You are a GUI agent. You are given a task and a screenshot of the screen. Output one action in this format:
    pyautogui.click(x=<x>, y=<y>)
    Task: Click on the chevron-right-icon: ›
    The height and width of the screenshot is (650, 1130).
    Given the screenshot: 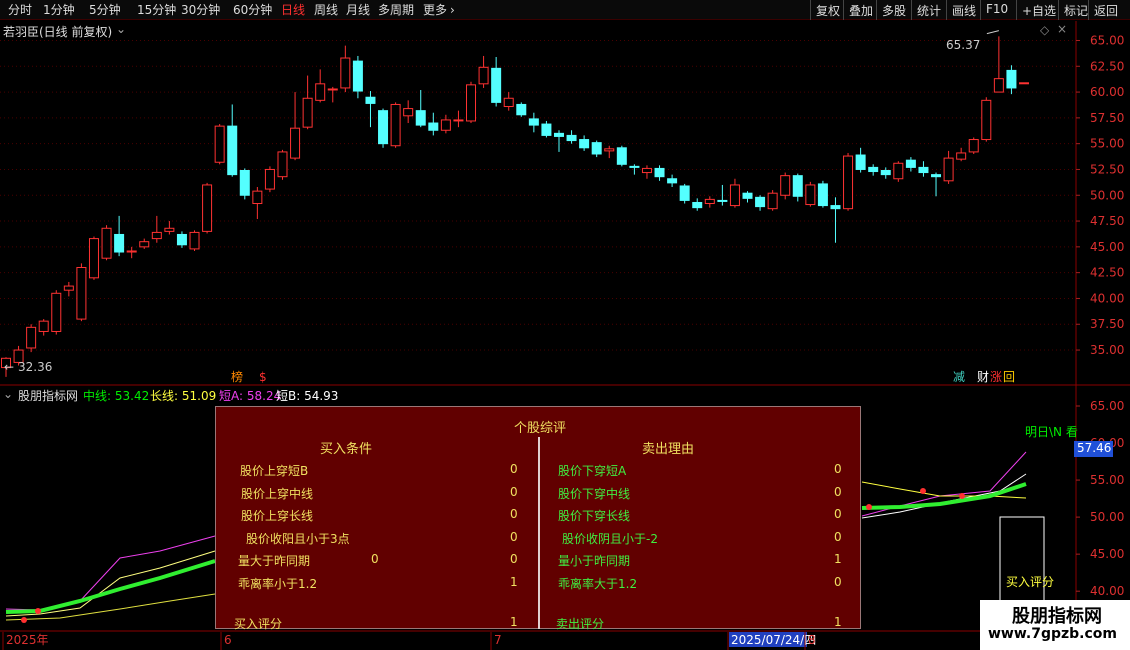 What is the action you would take?
    pyautogui.click(x=452, y=10)
    